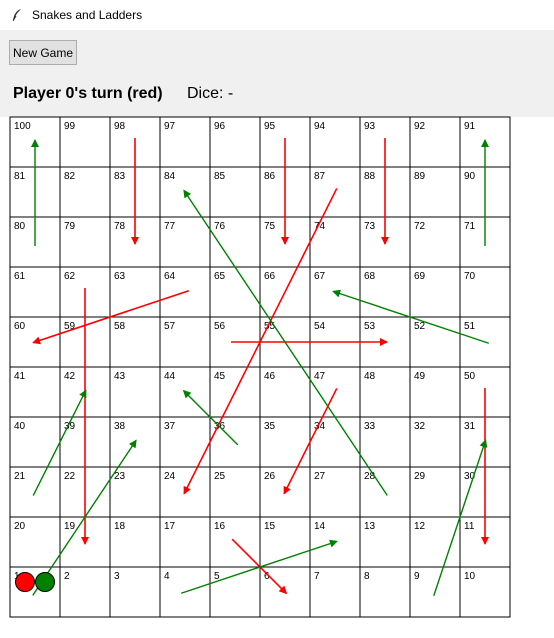 The width and height of the screenshot is (554, 638). What do you see at coordinates (220, 526) in the screenshot?
I see `cell-number-16: 16` at bounding box center [220, 526].